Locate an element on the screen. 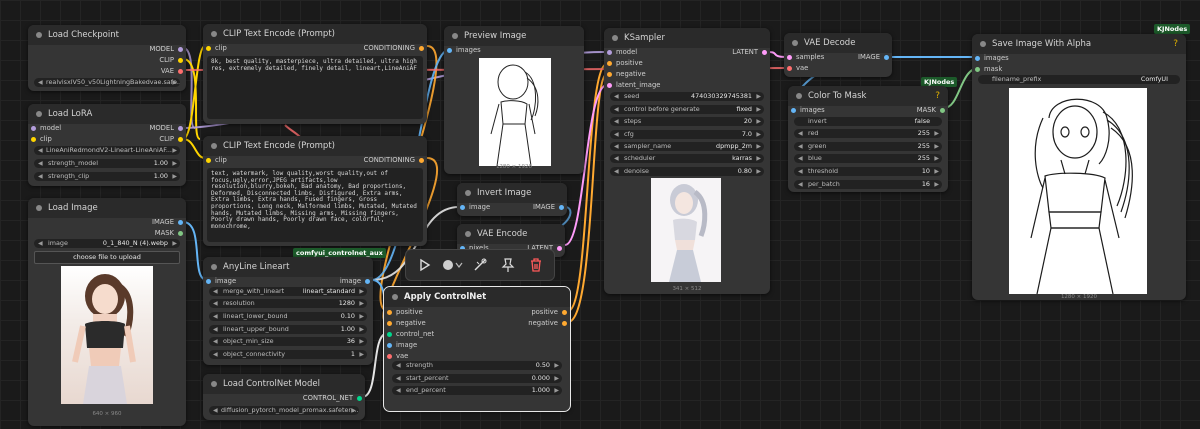  output-negative: negative is located at coordinates (549, 323).